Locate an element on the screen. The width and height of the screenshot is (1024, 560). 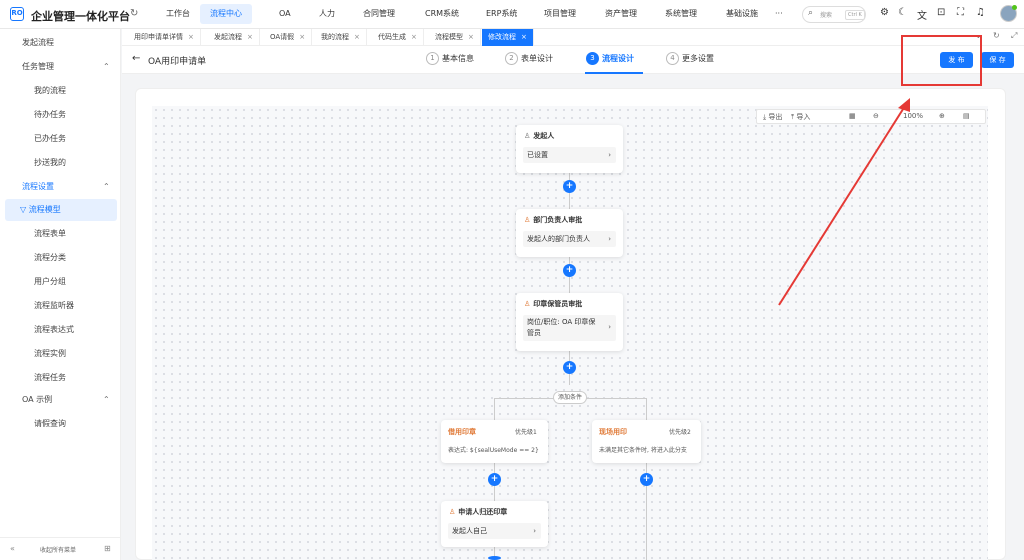
arrow-head is located at coordinates (904, 105).